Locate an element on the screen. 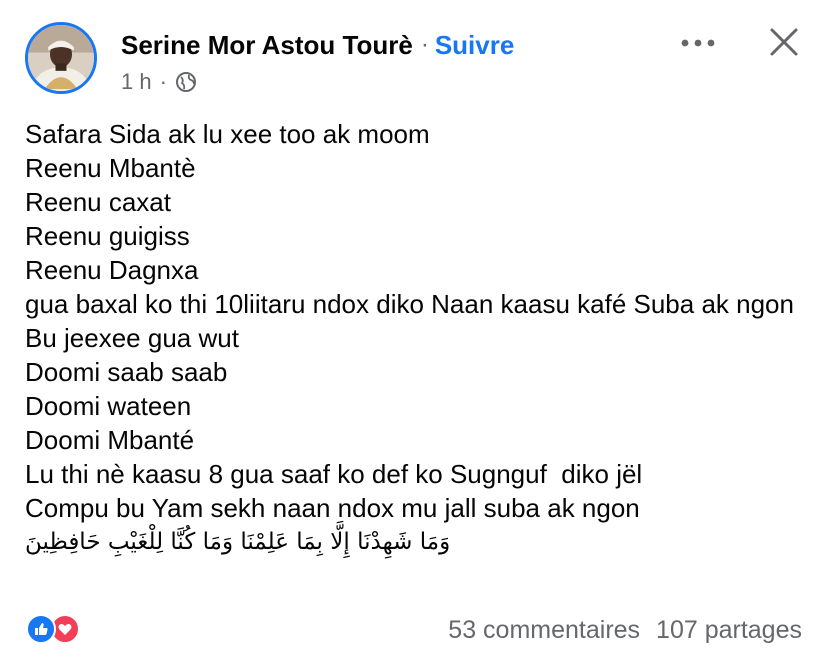 This screenshot has width=828, height=662. follow-button: Suivre is located at coordinates (475, 45).